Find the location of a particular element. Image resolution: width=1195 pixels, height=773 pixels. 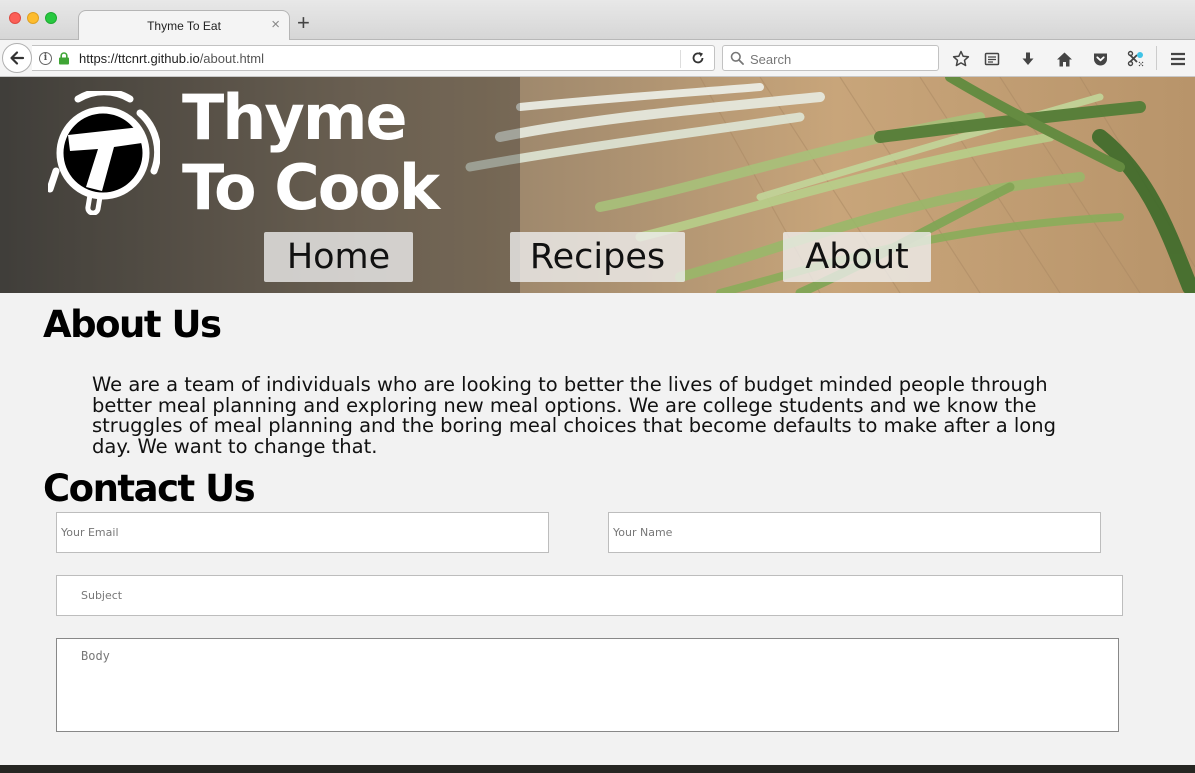

back-button is located at coordinates (17, 58).